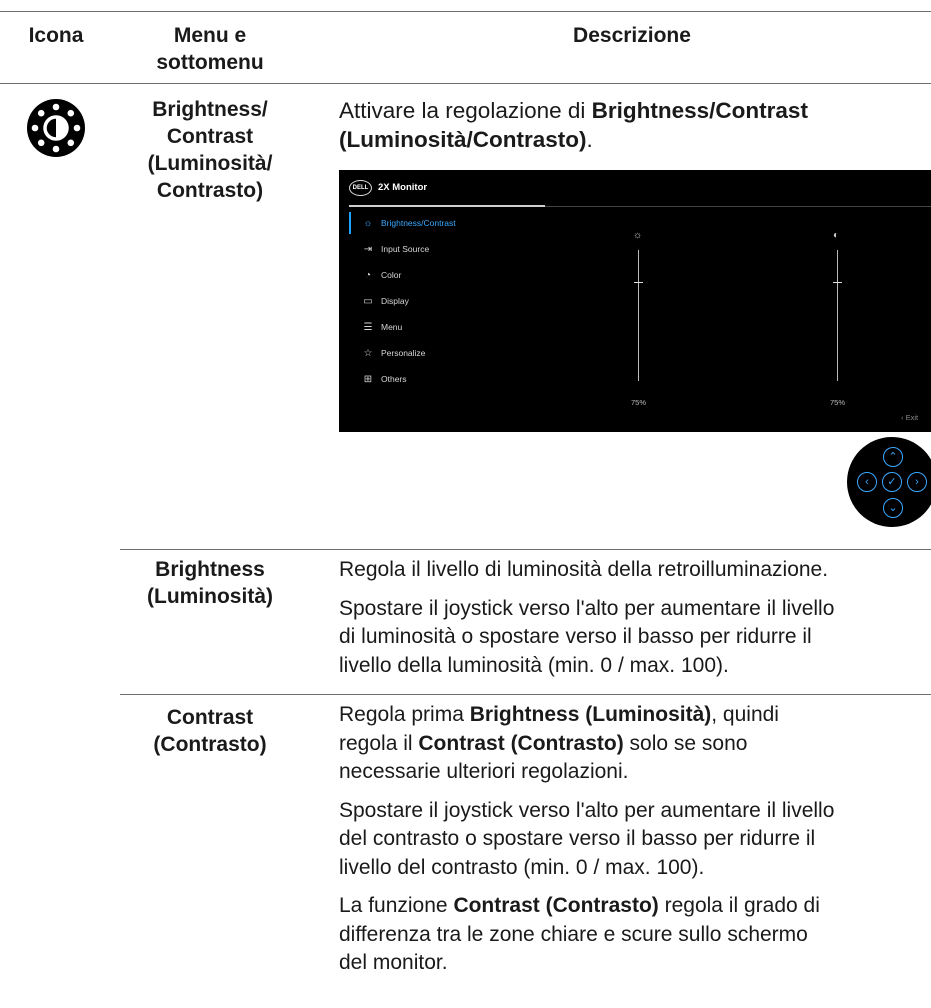 The width and height of the screenshot is (931, 1008). Describe the element at coordinates (632, 35) in the screenshot. I see `header-description: Descrizione` at that location.